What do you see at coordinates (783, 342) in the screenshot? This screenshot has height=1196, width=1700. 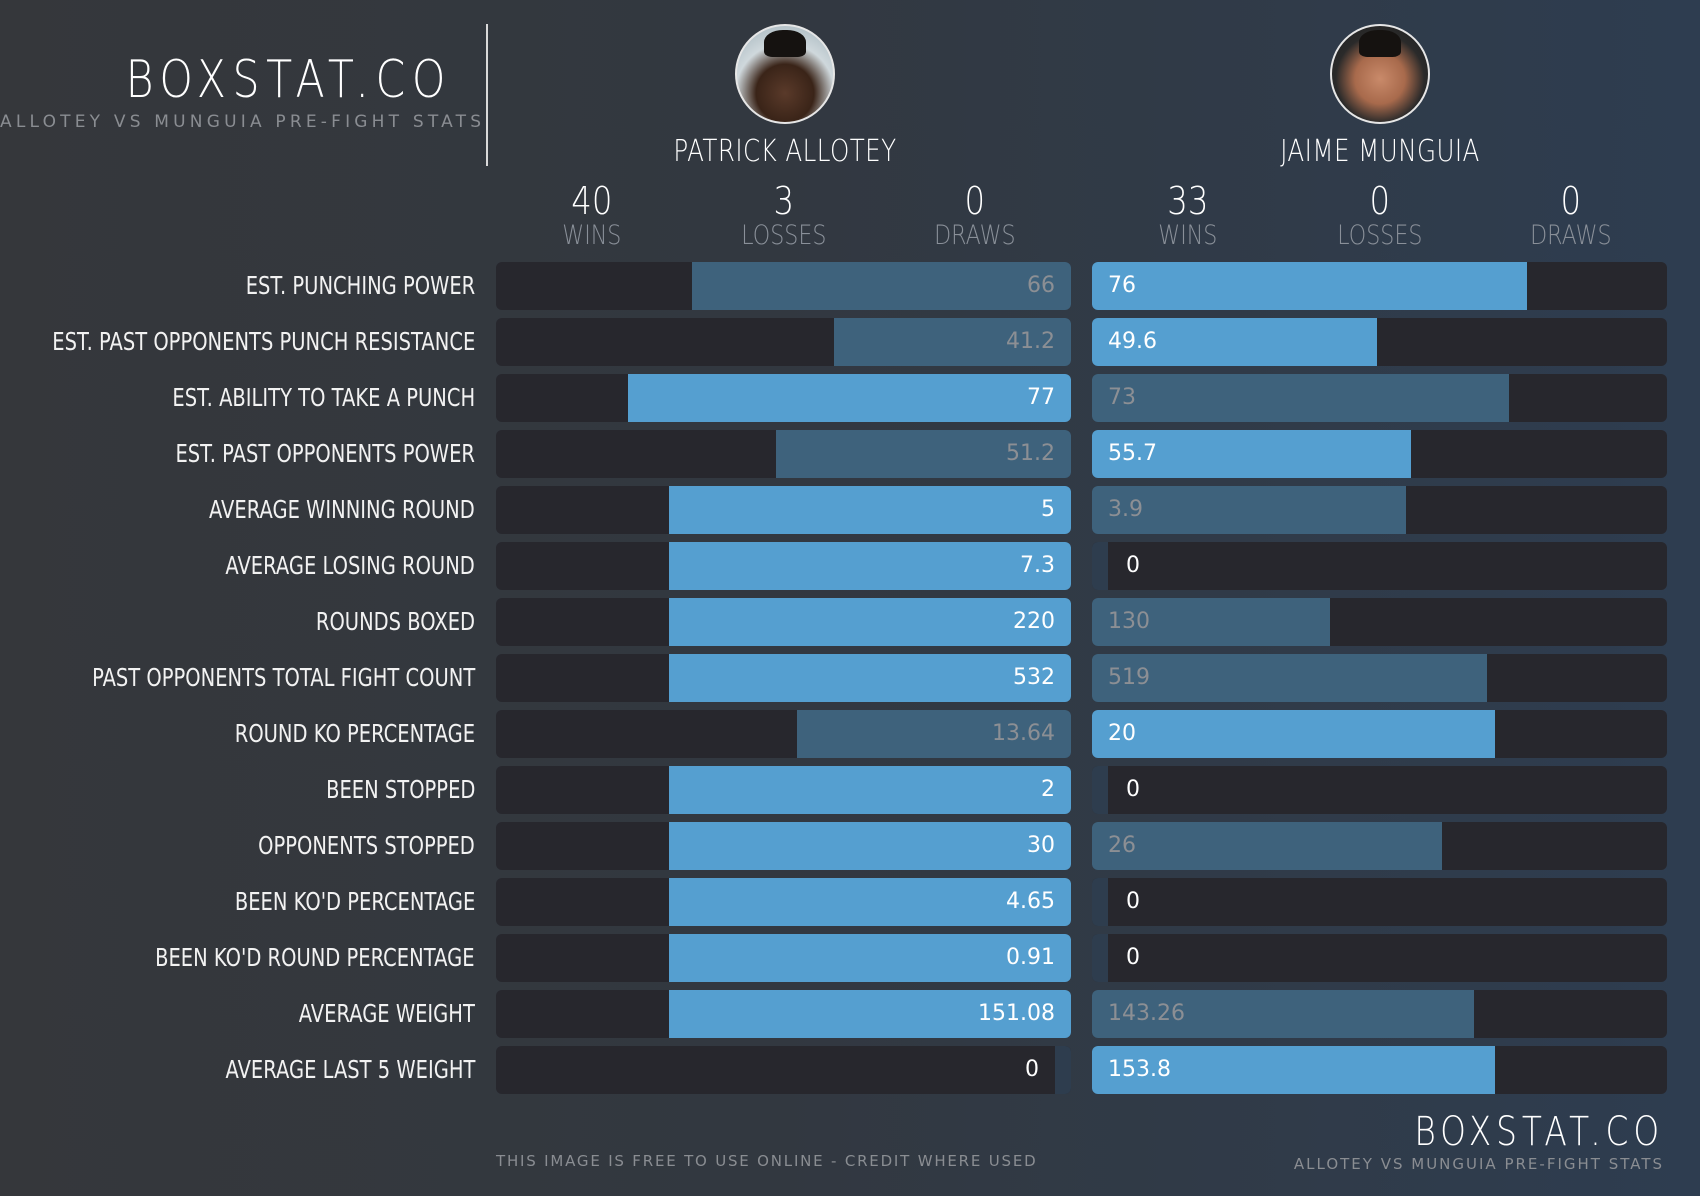 I see `bar-track-left: 41.2` at bounding box center [783, 342].